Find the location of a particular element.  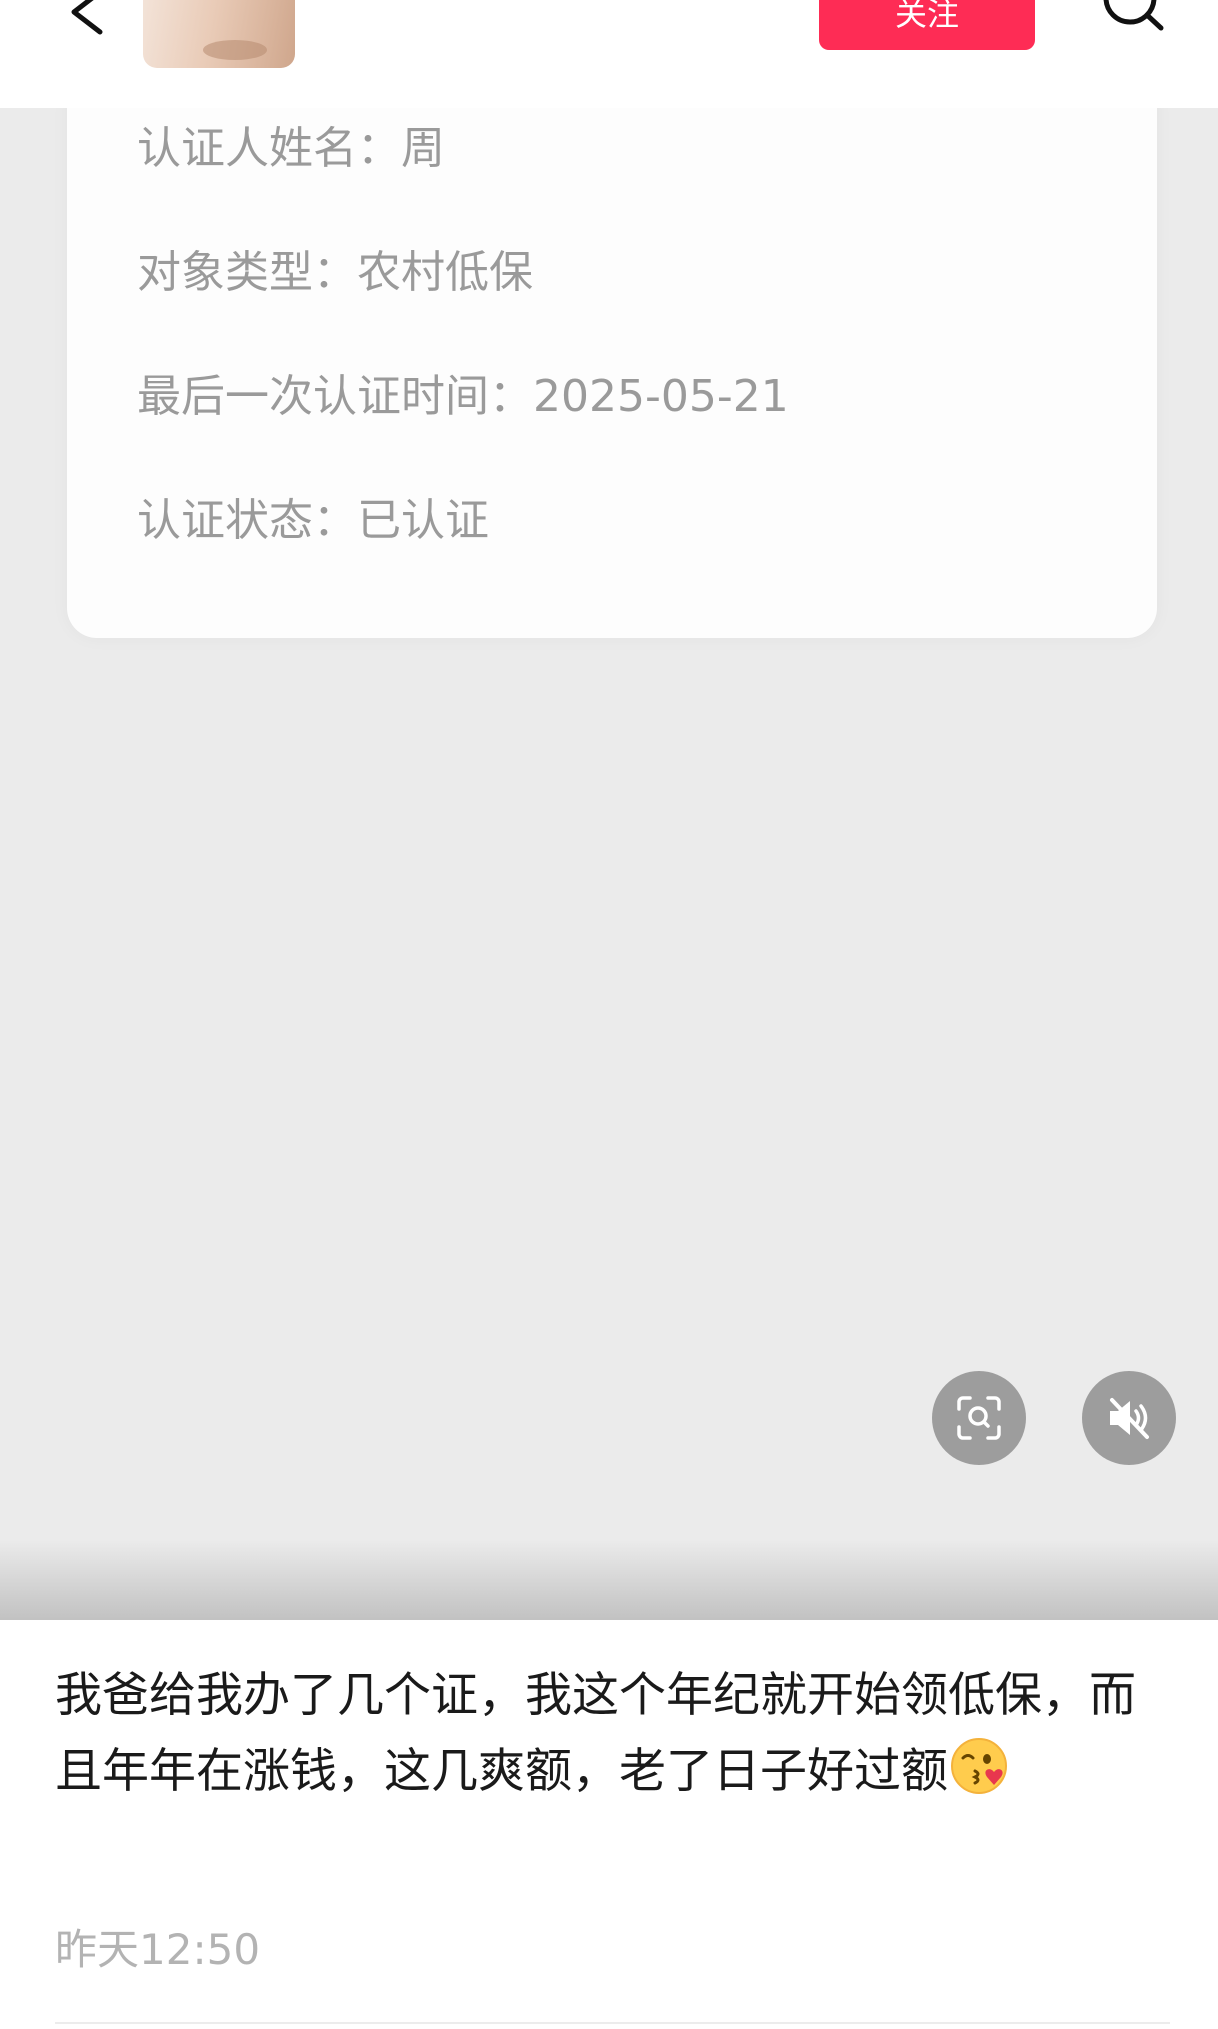

follow-label: 关注 is located at coordinates (926, 16).